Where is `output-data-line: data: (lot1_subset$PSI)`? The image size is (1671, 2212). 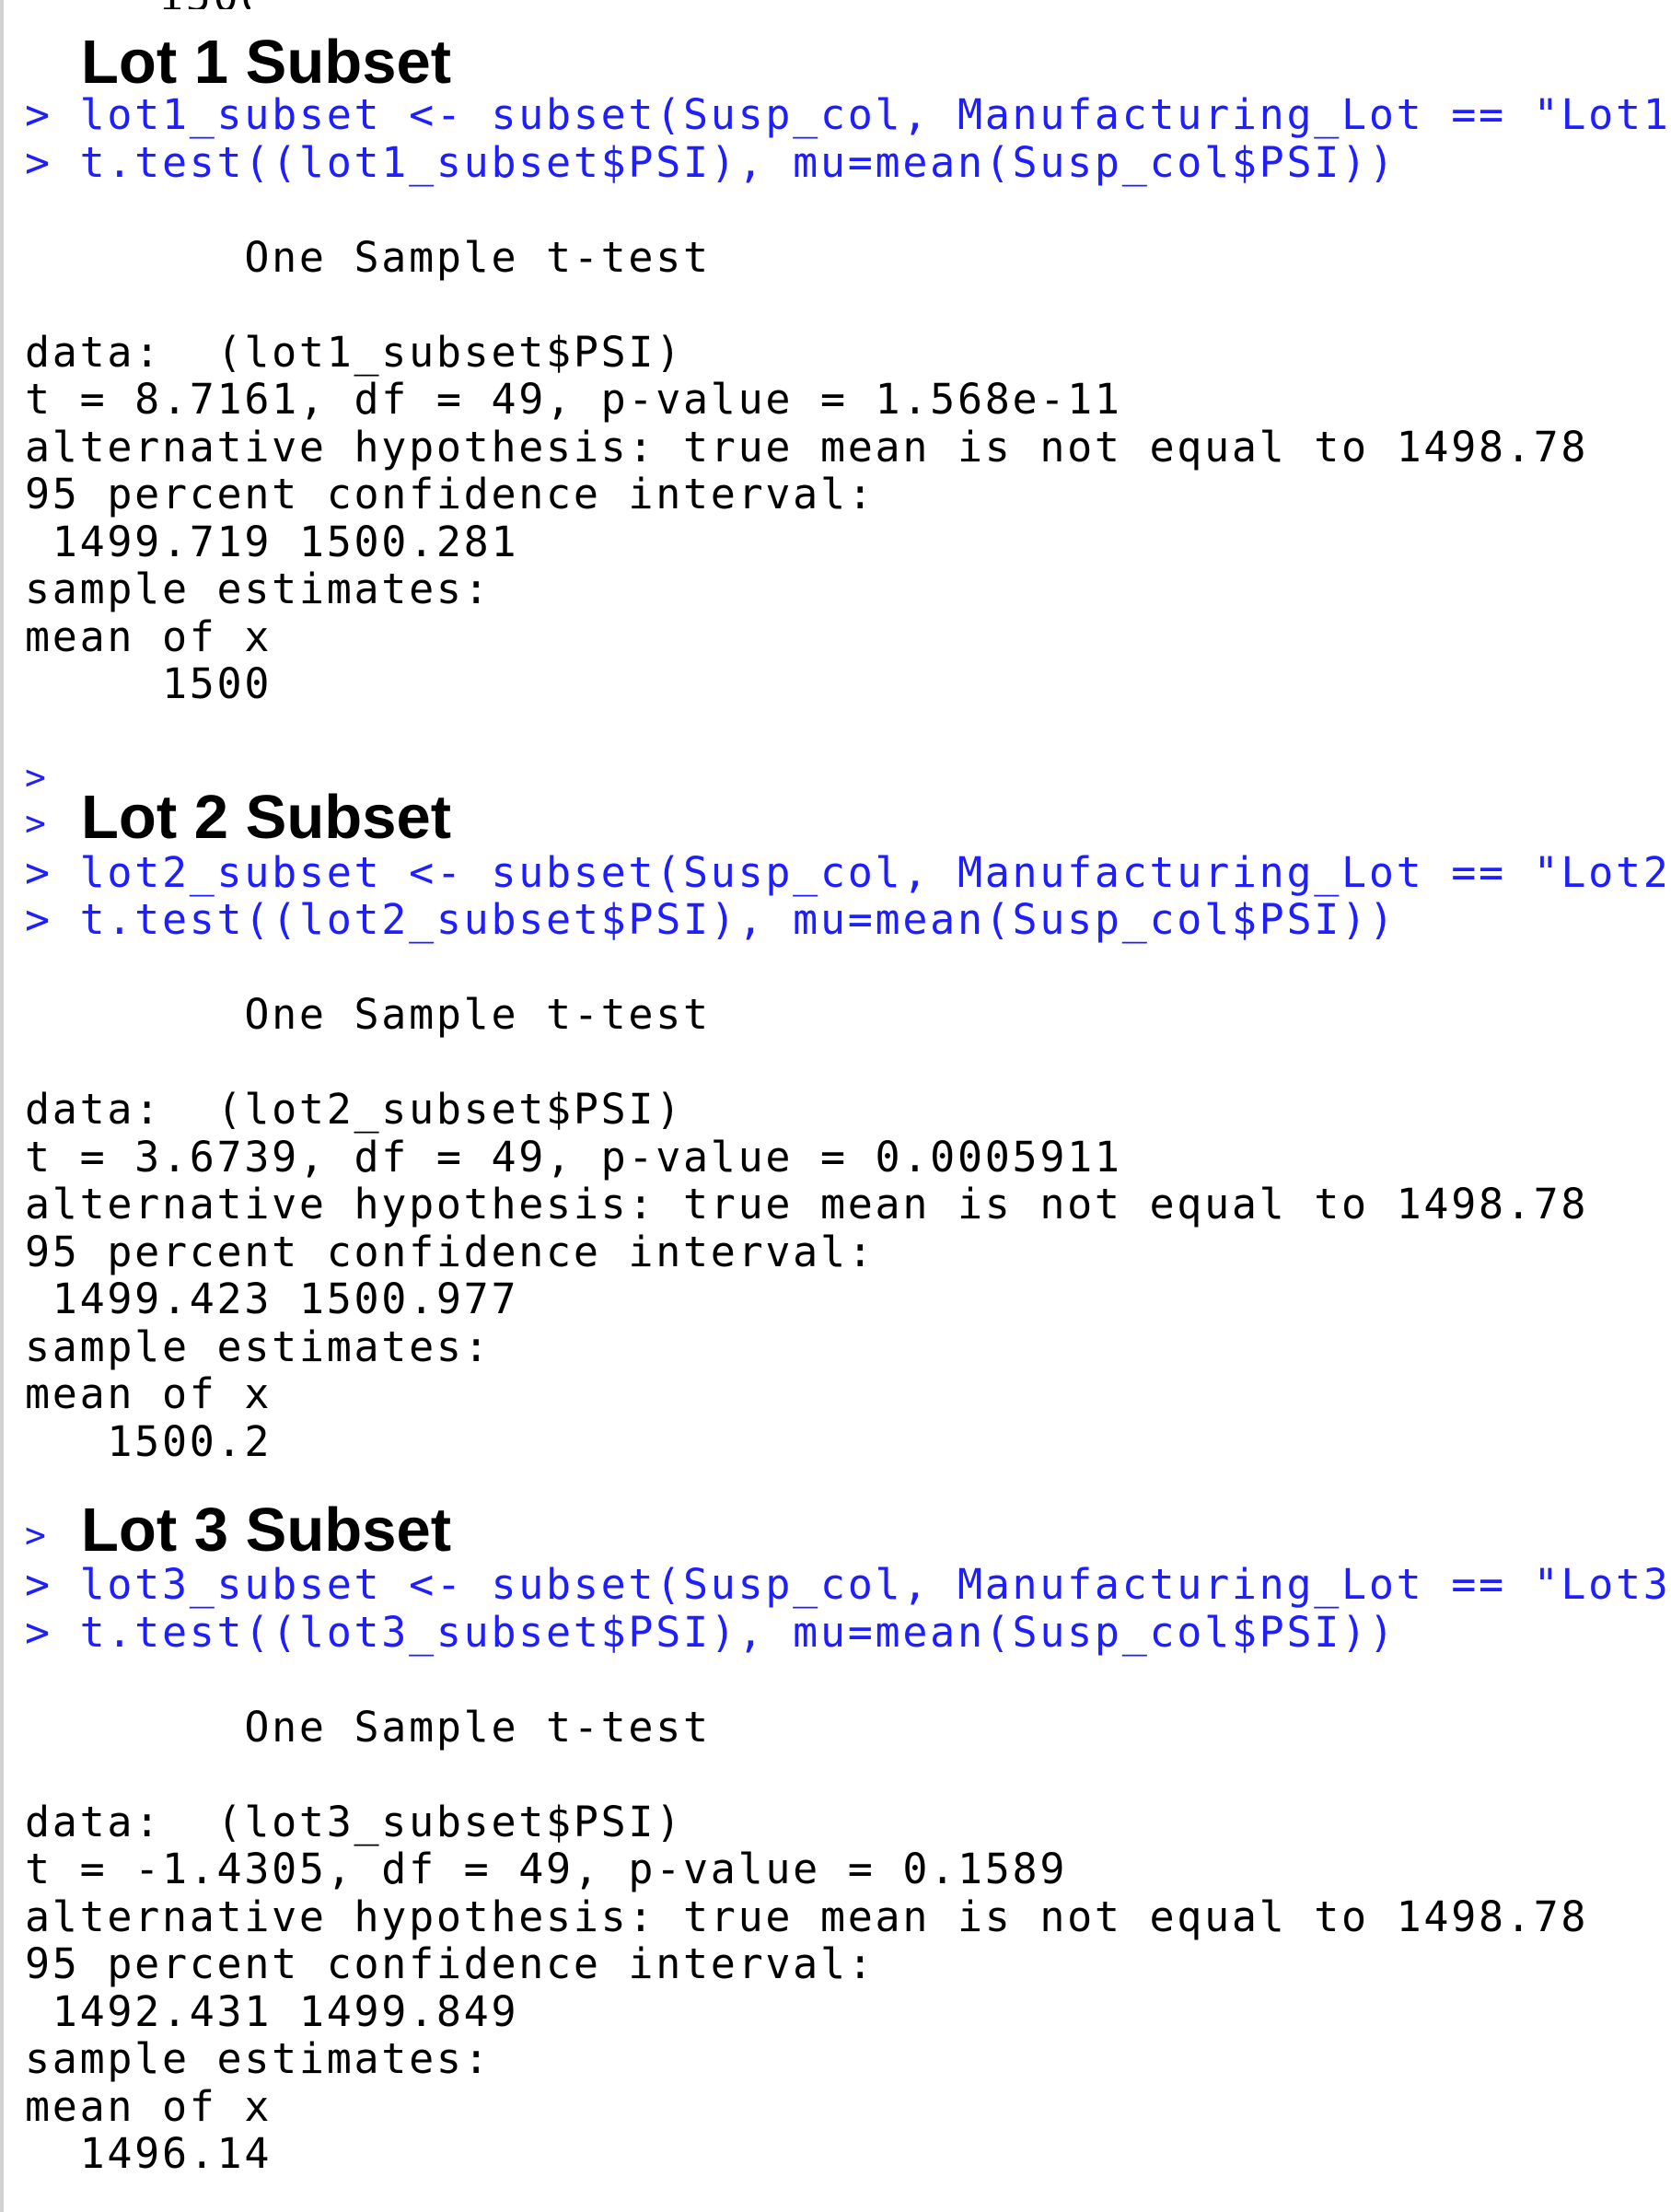
output-data-line: data: (lot1_subset$PSI) is located at coordinates (354, 352).